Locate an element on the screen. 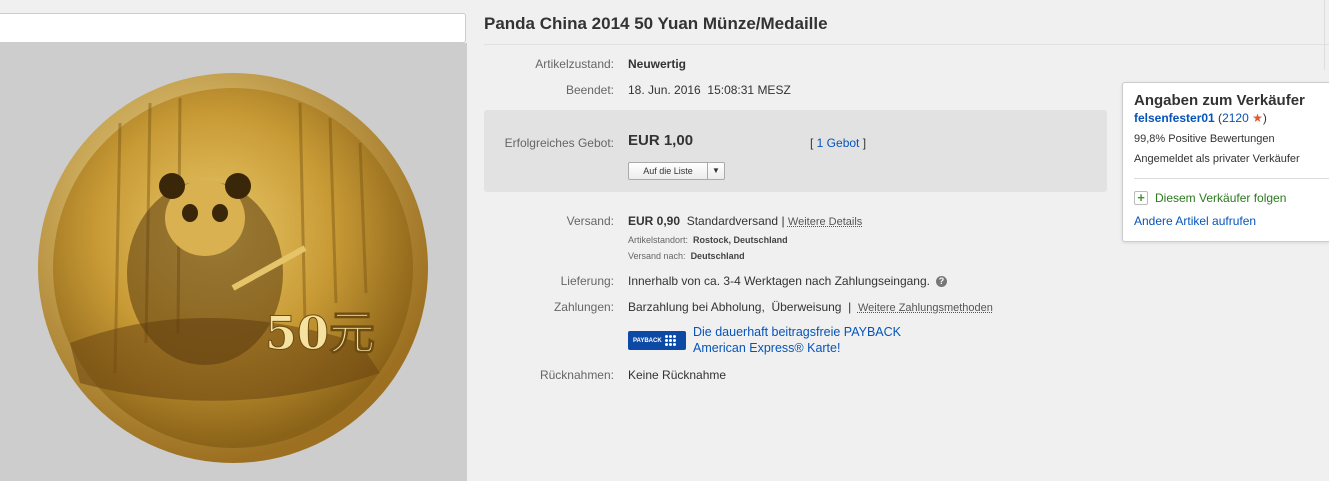 This screenshot has height=481, width=1329. payments-label: Zahlungen: is located at coordinates (549, 307).